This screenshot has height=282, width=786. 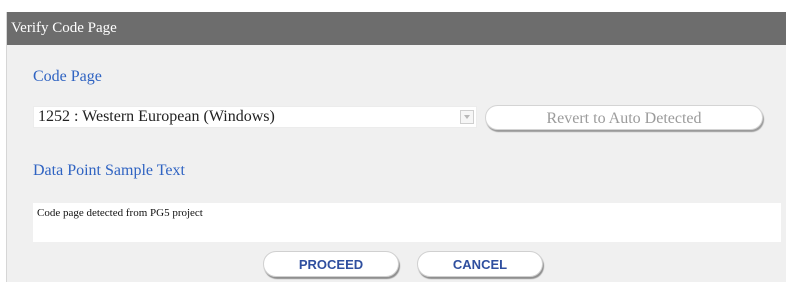 I want to click on code-page-select: 1252 : Western European (Windows), so click(x=255, y=117).